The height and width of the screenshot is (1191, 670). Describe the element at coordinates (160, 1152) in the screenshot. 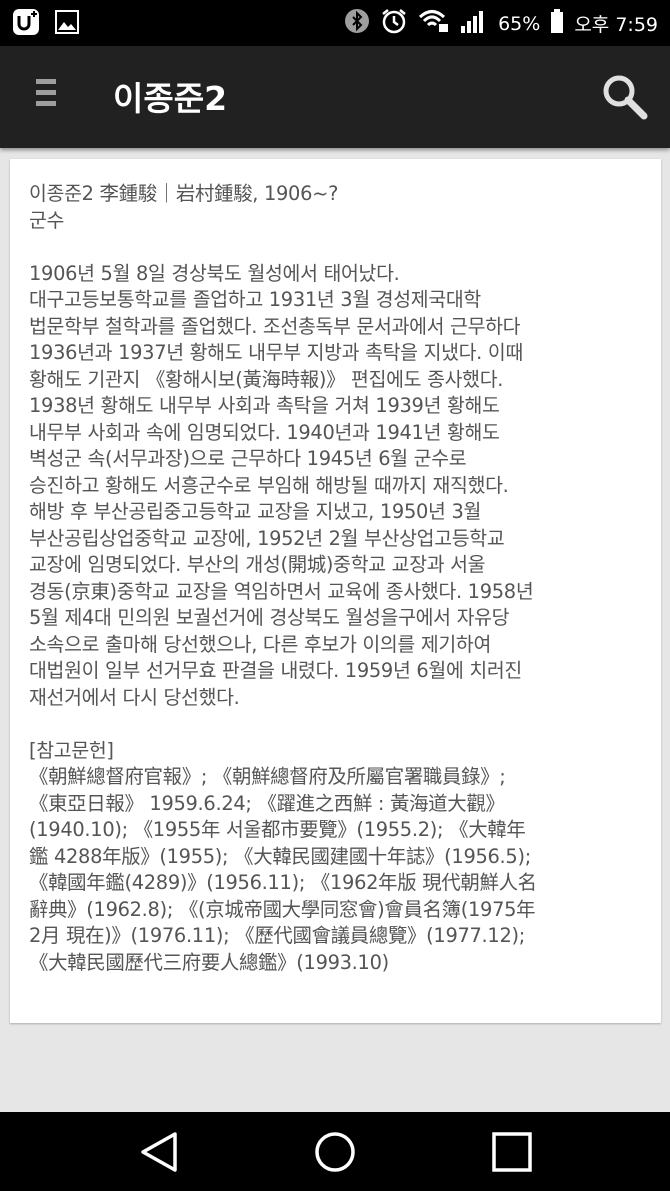

I see `back-icon` at that location.